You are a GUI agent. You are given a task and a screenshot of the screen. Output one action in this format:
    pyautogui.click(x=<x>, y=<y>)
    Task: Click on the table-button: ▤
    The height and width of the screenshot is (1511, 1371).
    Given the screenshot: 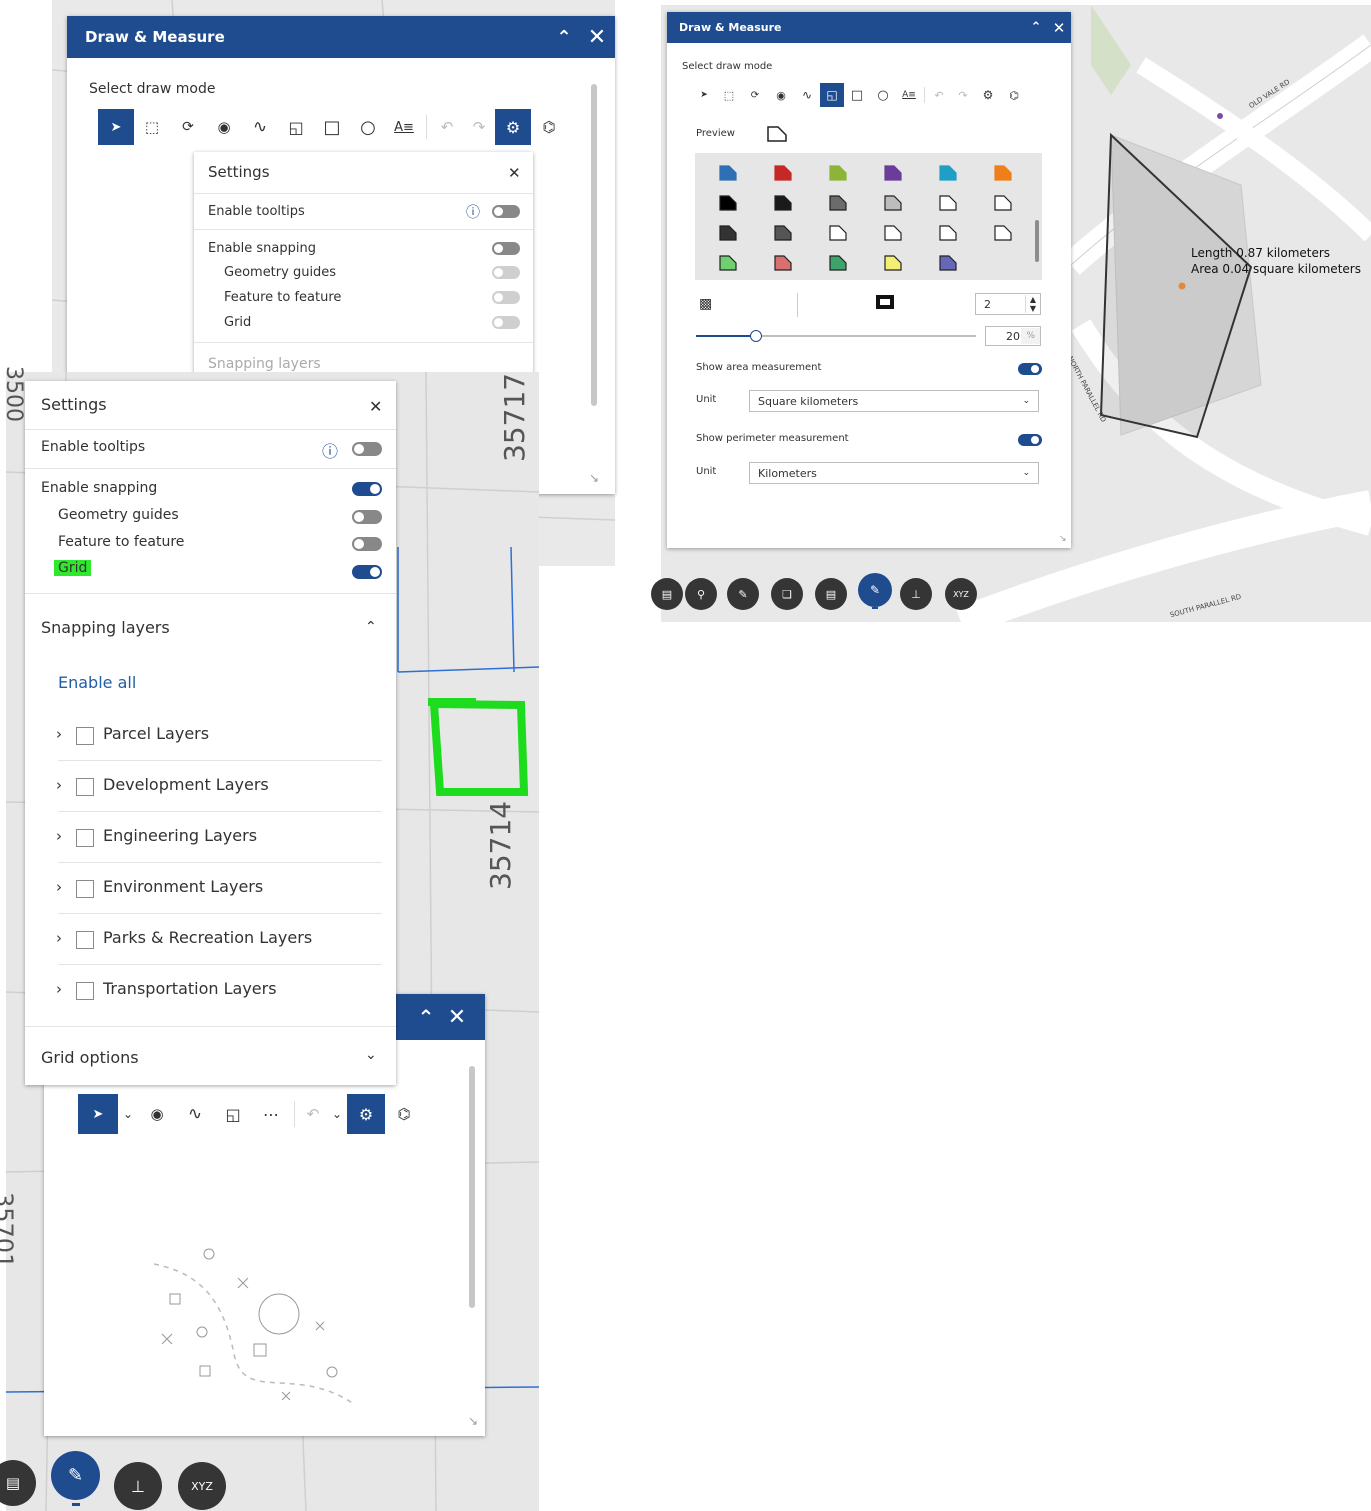 What is the action you would take?
    pyautogui.click(x=831, y=594)
    